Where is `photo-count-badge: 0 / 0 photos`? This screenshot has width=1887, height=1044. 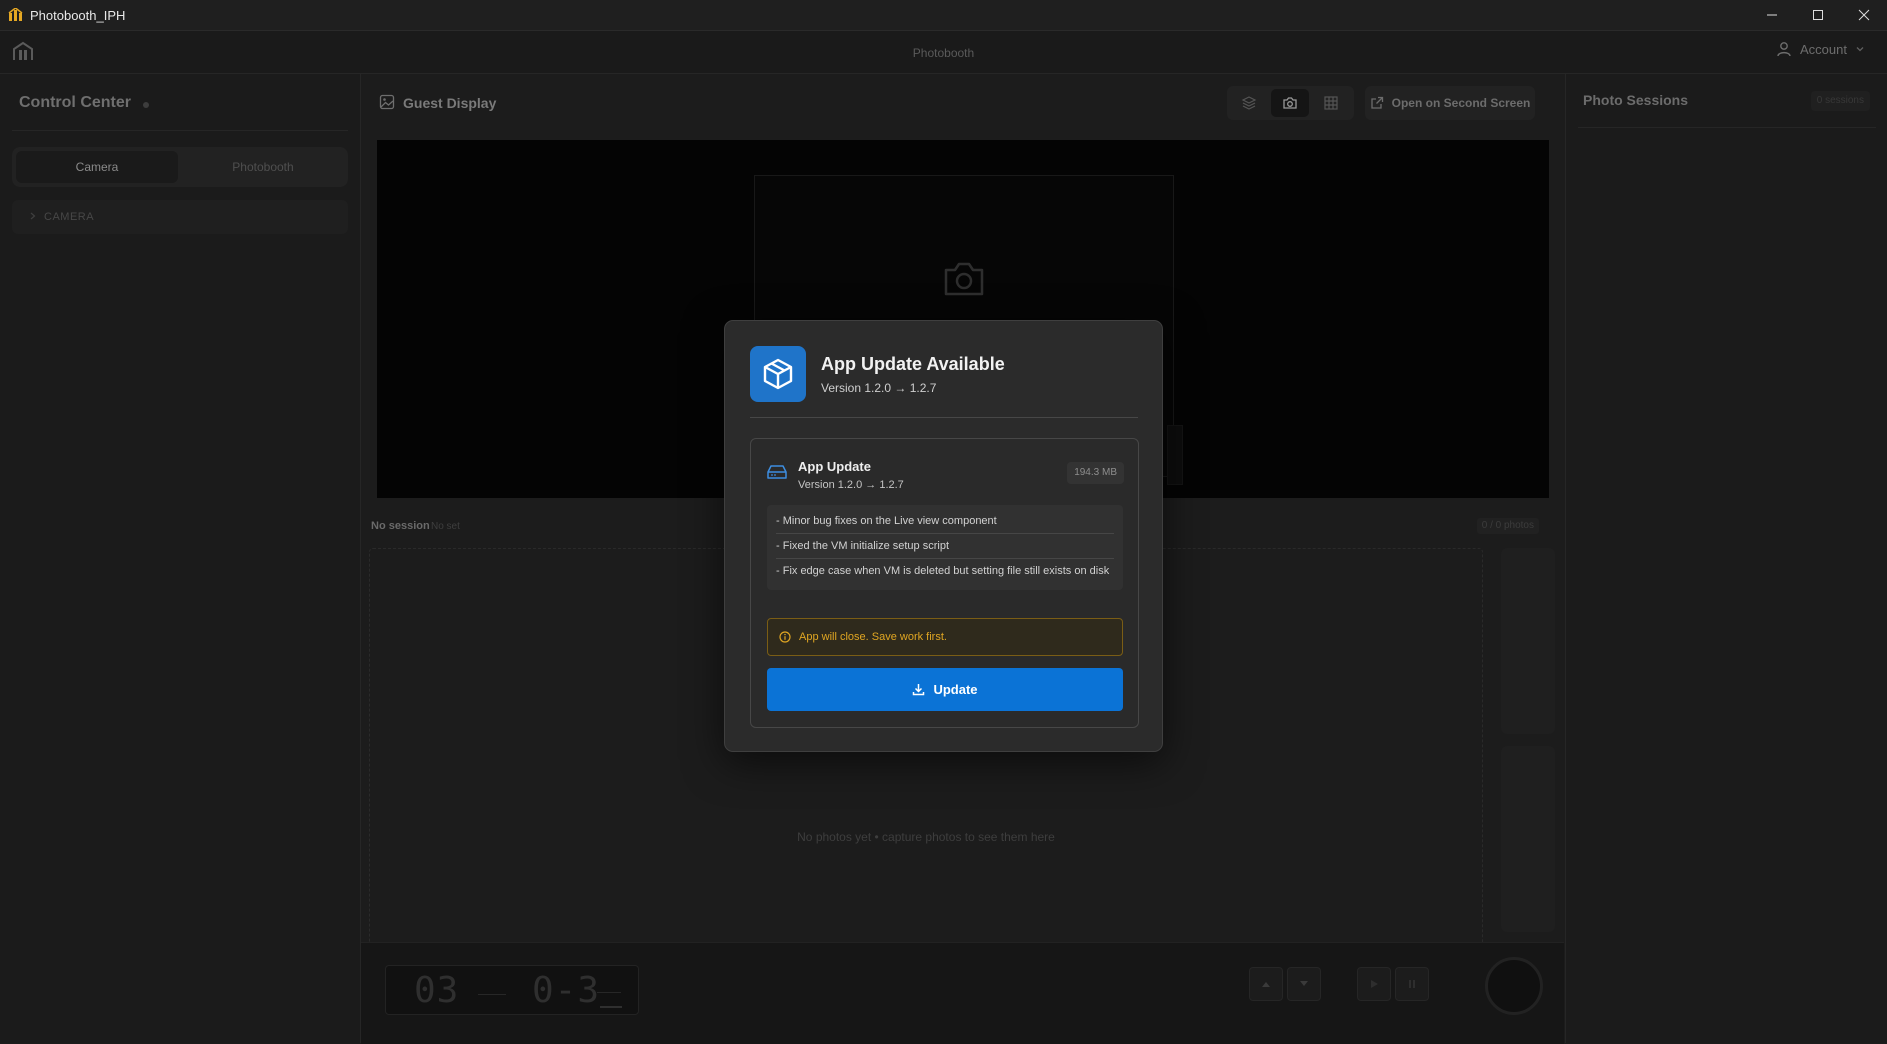
photo-count-badge: 0 / 0 photos is located at coordinates (1507, 526).